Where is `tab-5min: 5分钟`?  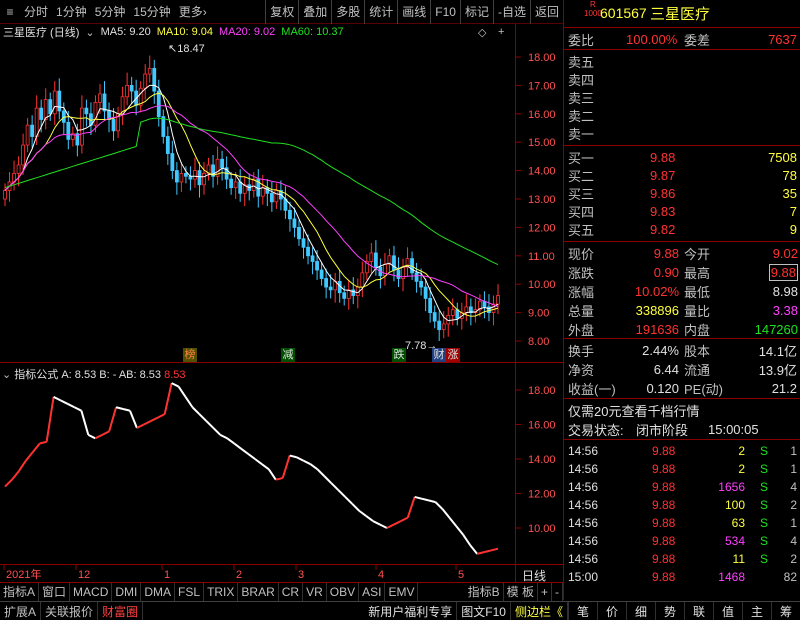
tab-5min: 5分钟 is located at coordinates (110, 12).